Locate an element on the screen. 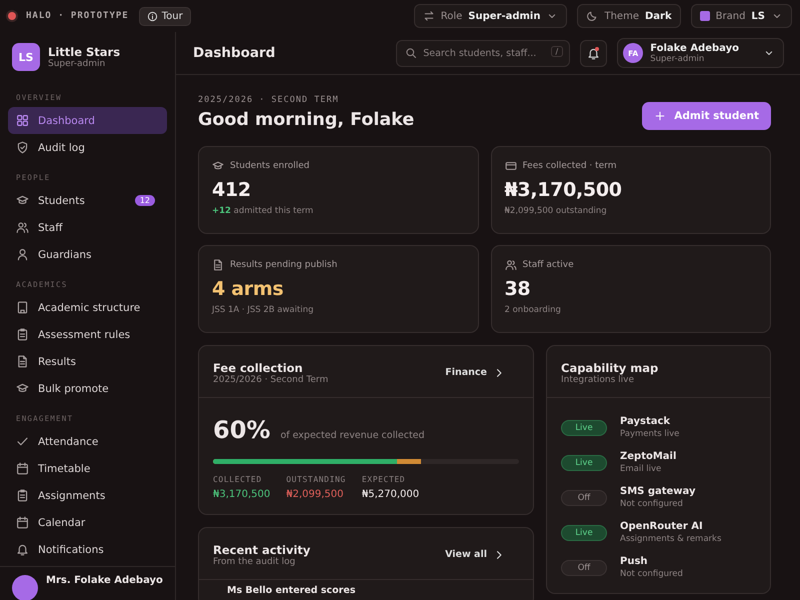 Image resolution: width=800 pixels, height=600 pixels. info-icon is located at coordinates (152, 16).